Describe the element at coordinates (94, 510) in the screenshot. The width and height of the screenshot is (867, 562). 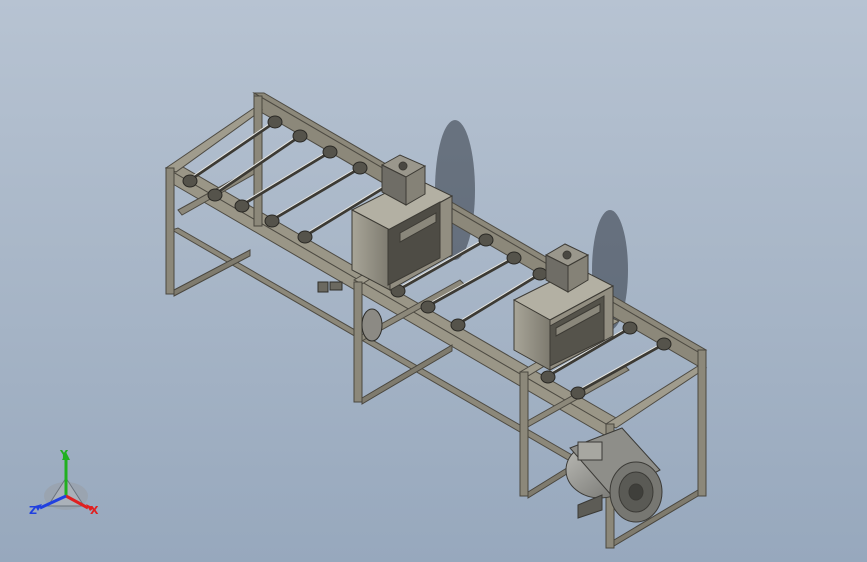
I see `x-axis-label: X` at that location.